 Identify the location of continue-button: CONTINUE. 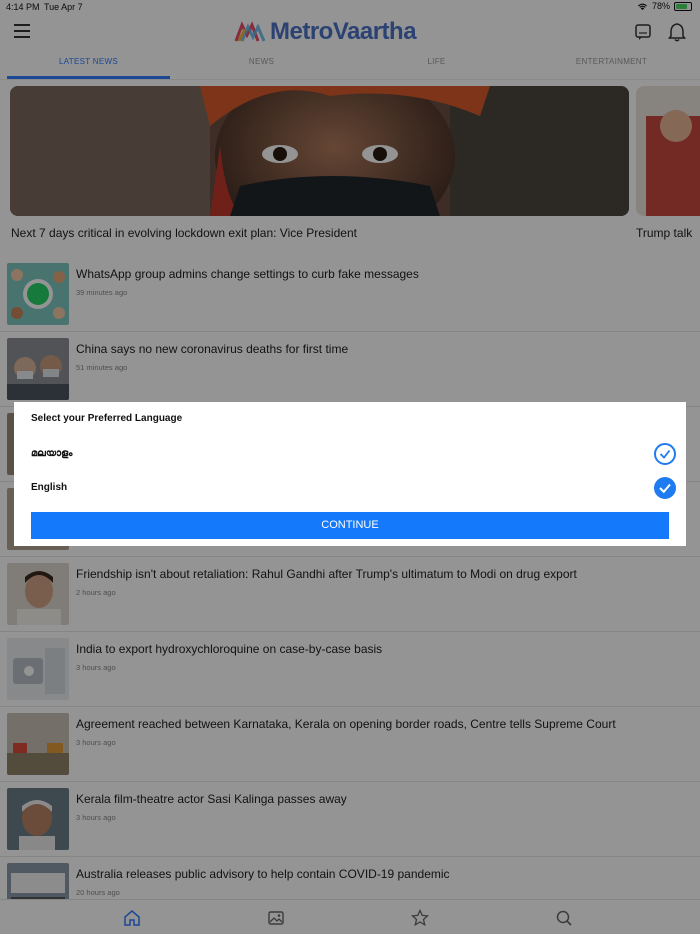
(350, 525).